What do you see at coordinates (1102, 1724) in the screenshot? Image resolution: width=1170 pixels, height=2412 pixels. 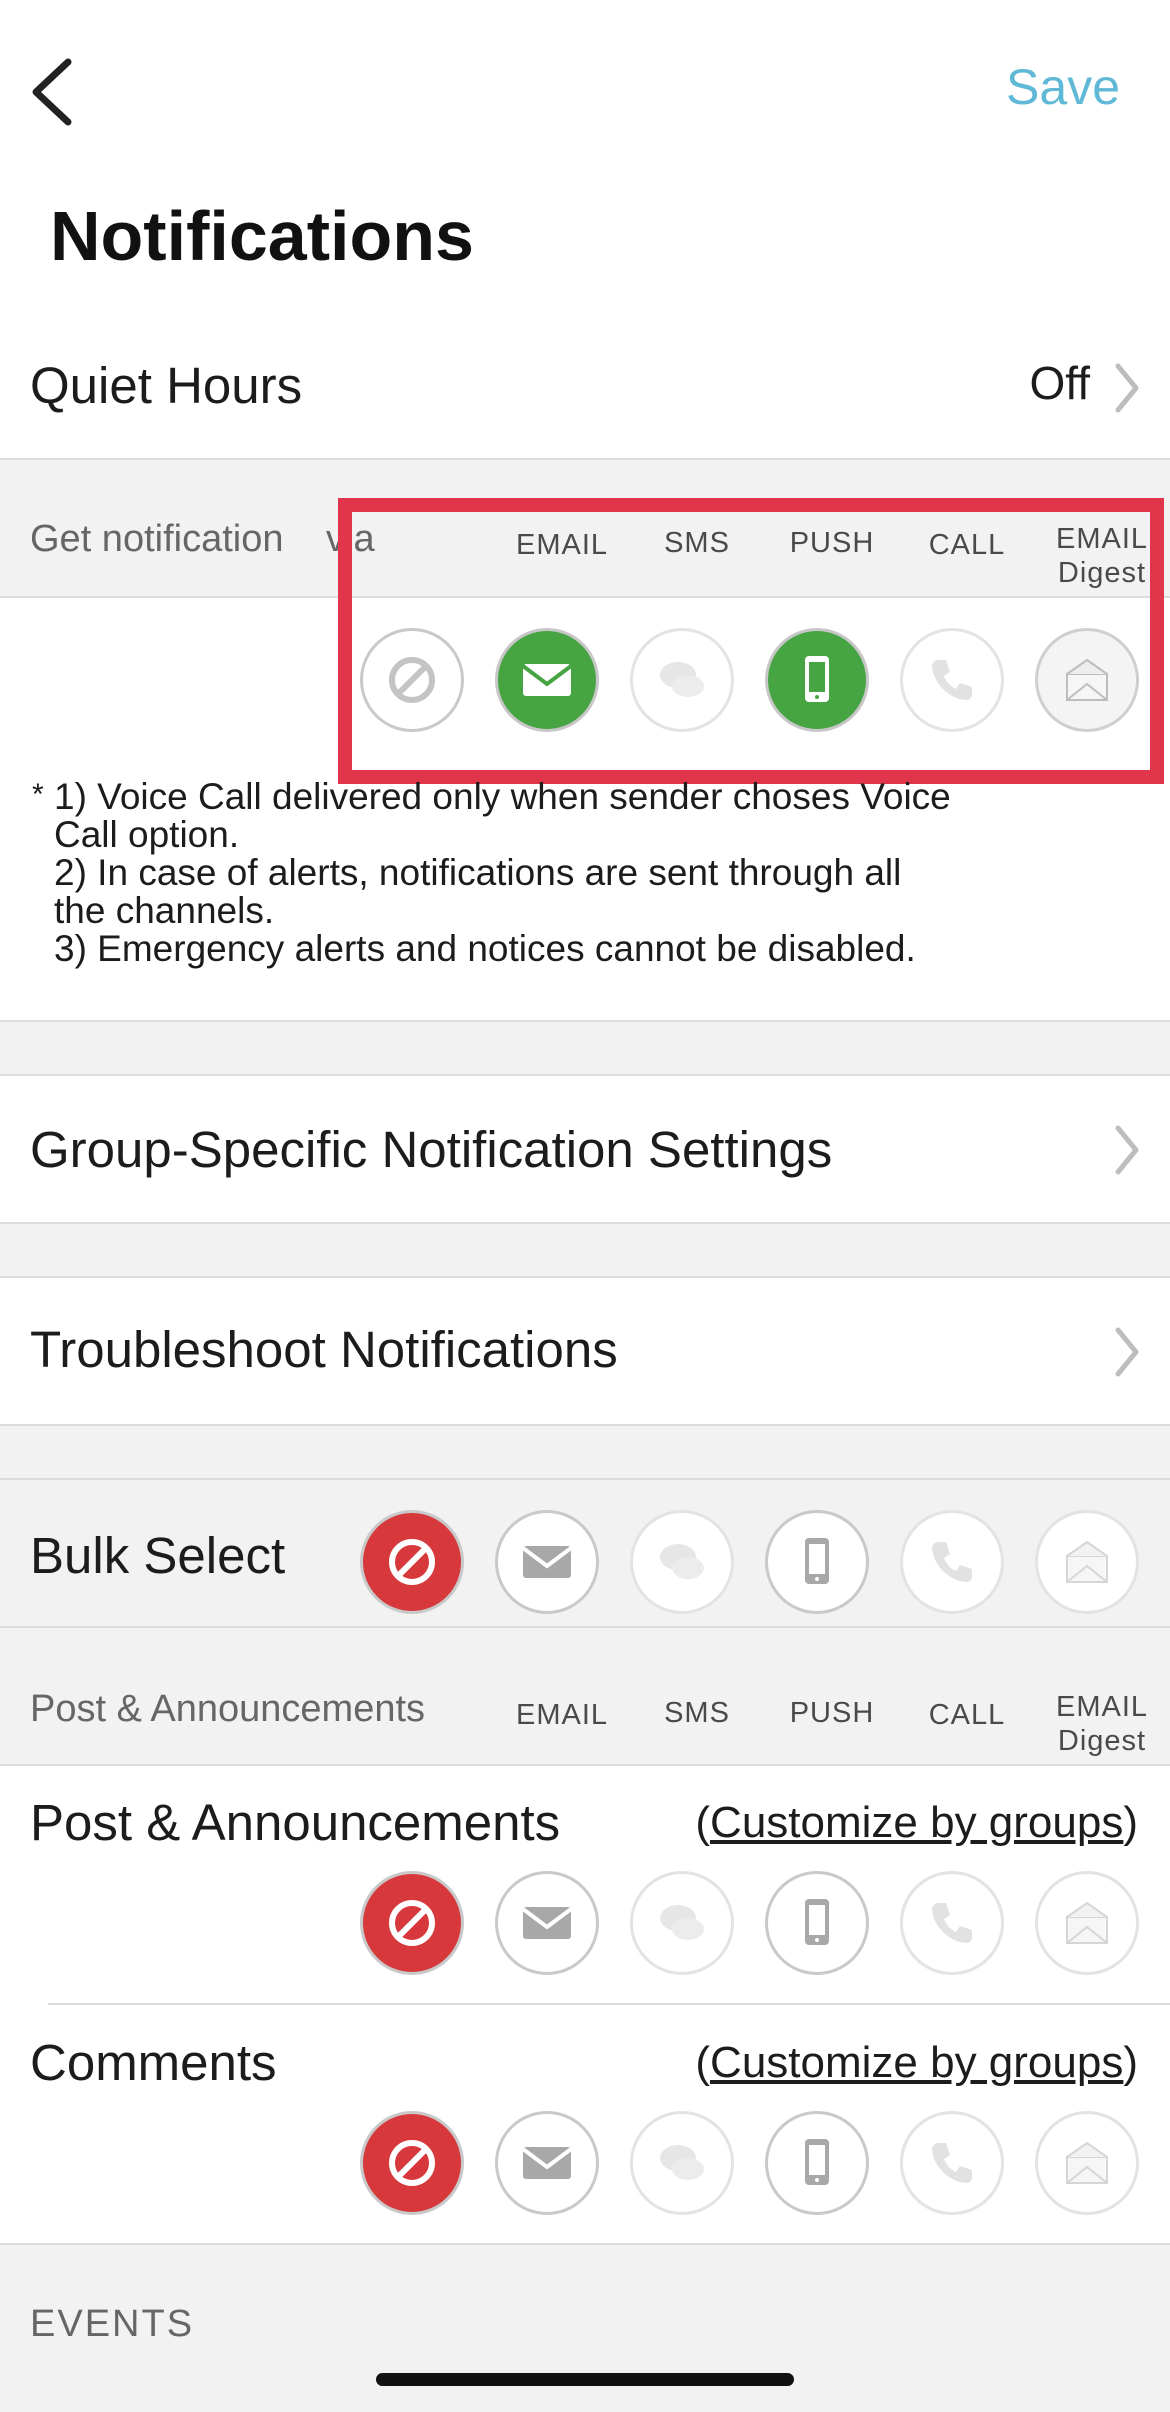 I see `col-email-digest: EMAIL Digest` at bounding box center [1102, 1724].